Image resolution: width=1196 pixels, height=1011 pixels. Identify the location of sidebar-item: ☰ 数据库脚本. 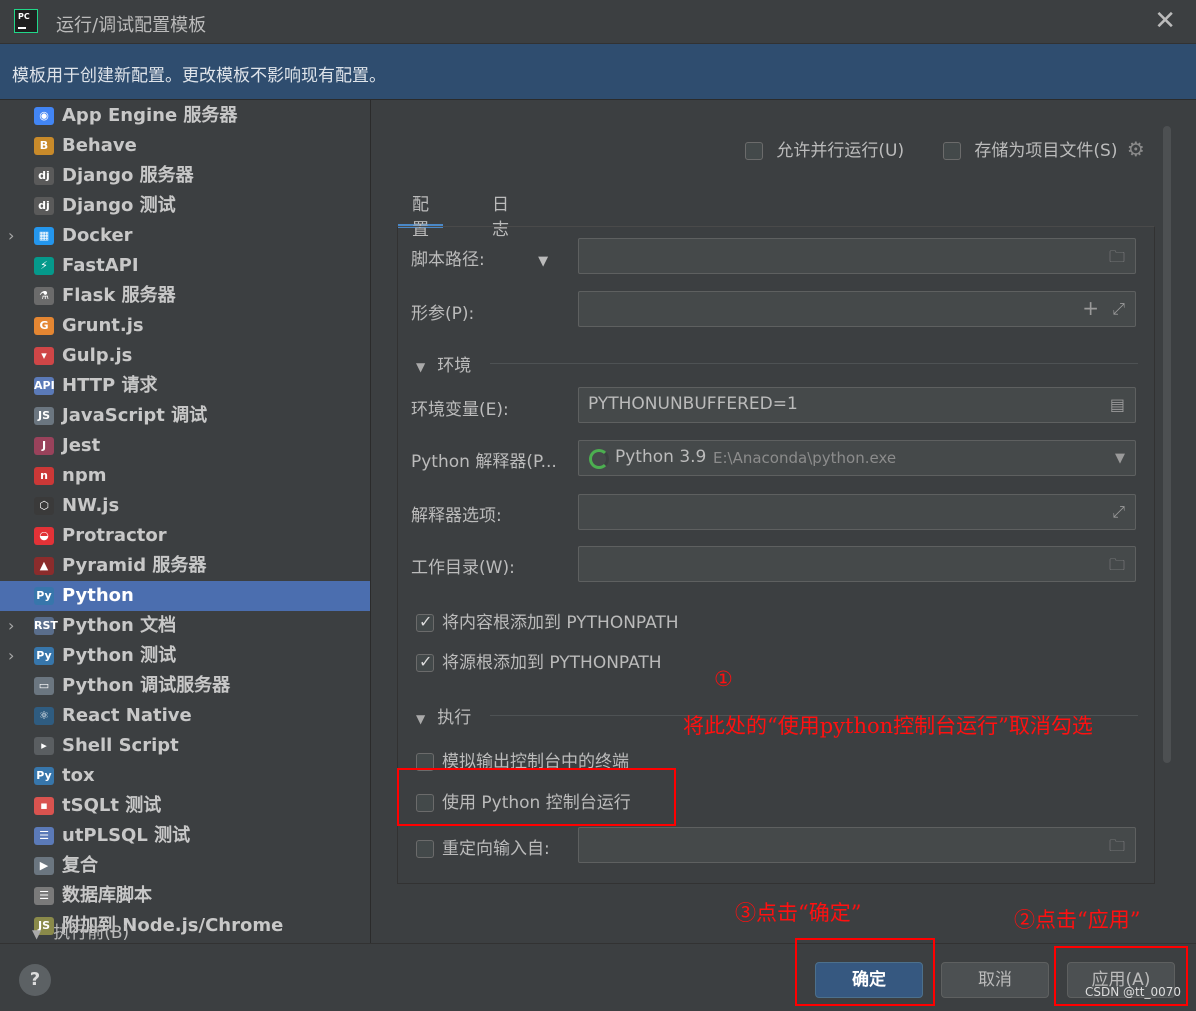
(185, 896).